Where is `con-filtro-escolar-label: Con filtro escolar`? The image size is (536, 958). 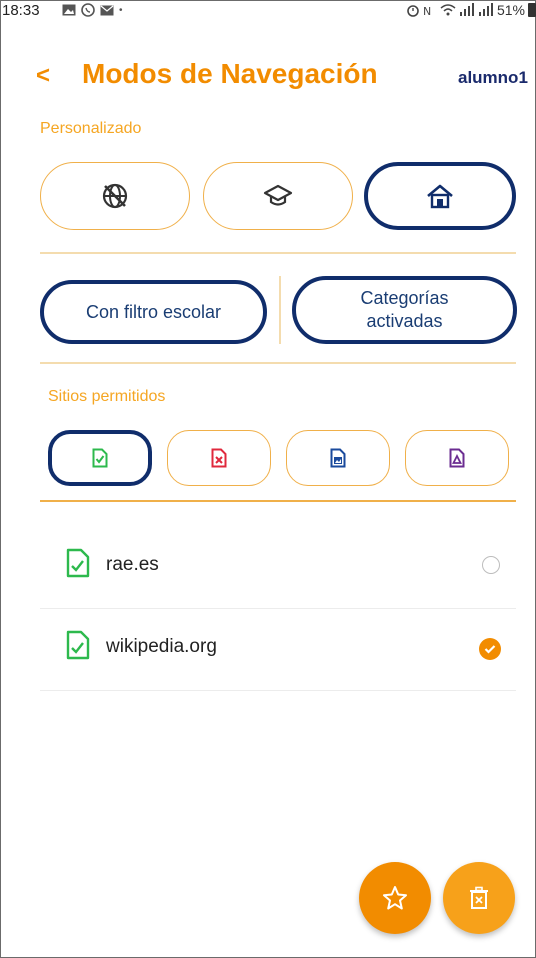 con-filtro-escolar-label: Con filtro escolar is located at coordinates (153, 311).